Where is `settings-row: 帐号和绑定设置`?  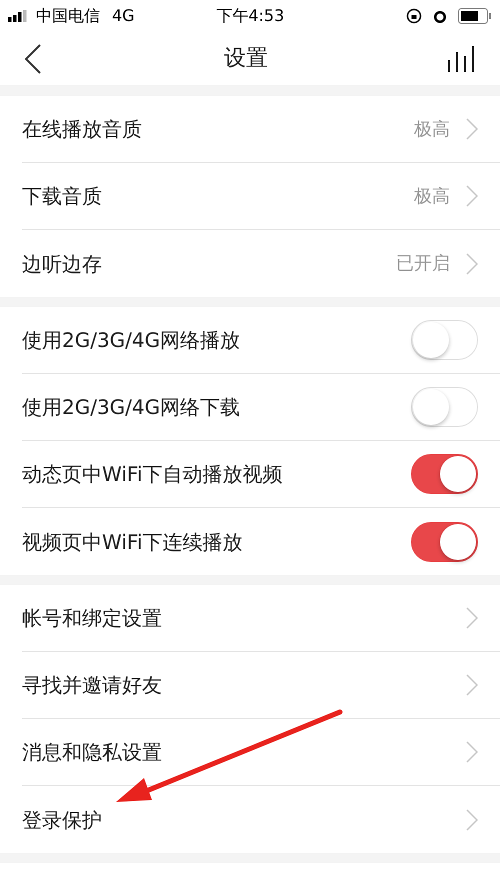 settings-row: 帐号和绑定设置 is located at coordinates (250, 618).